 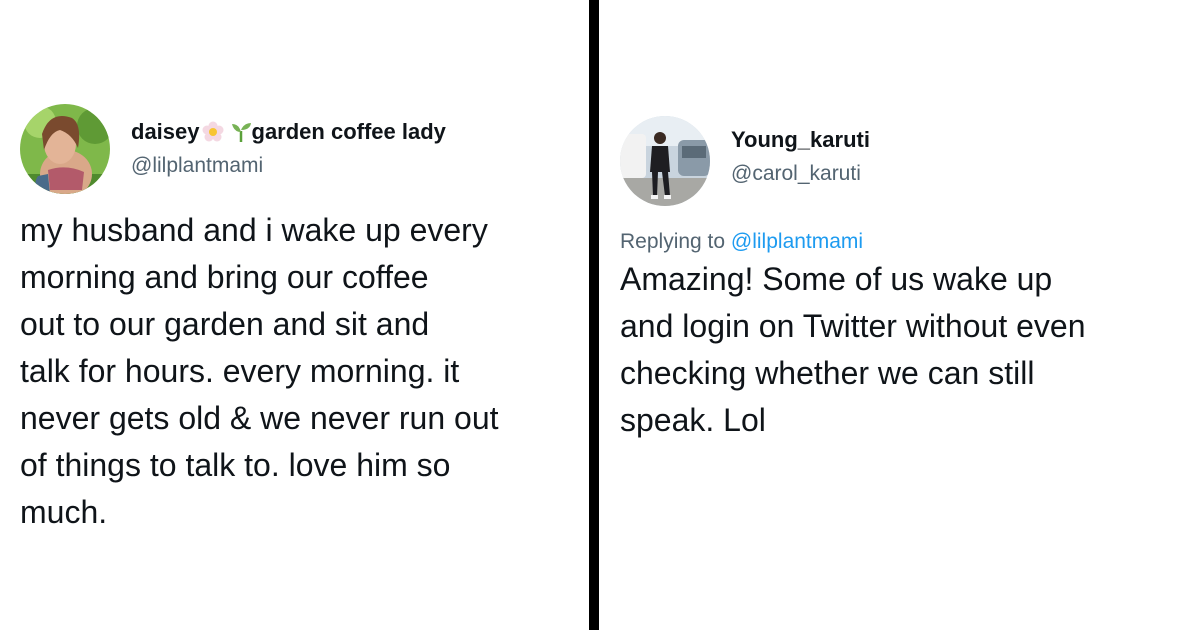 What do you see at coordinates (673, 241) in the screenshot?
I see `replying-to-label: Replying to` at bounding box center [673, 241].